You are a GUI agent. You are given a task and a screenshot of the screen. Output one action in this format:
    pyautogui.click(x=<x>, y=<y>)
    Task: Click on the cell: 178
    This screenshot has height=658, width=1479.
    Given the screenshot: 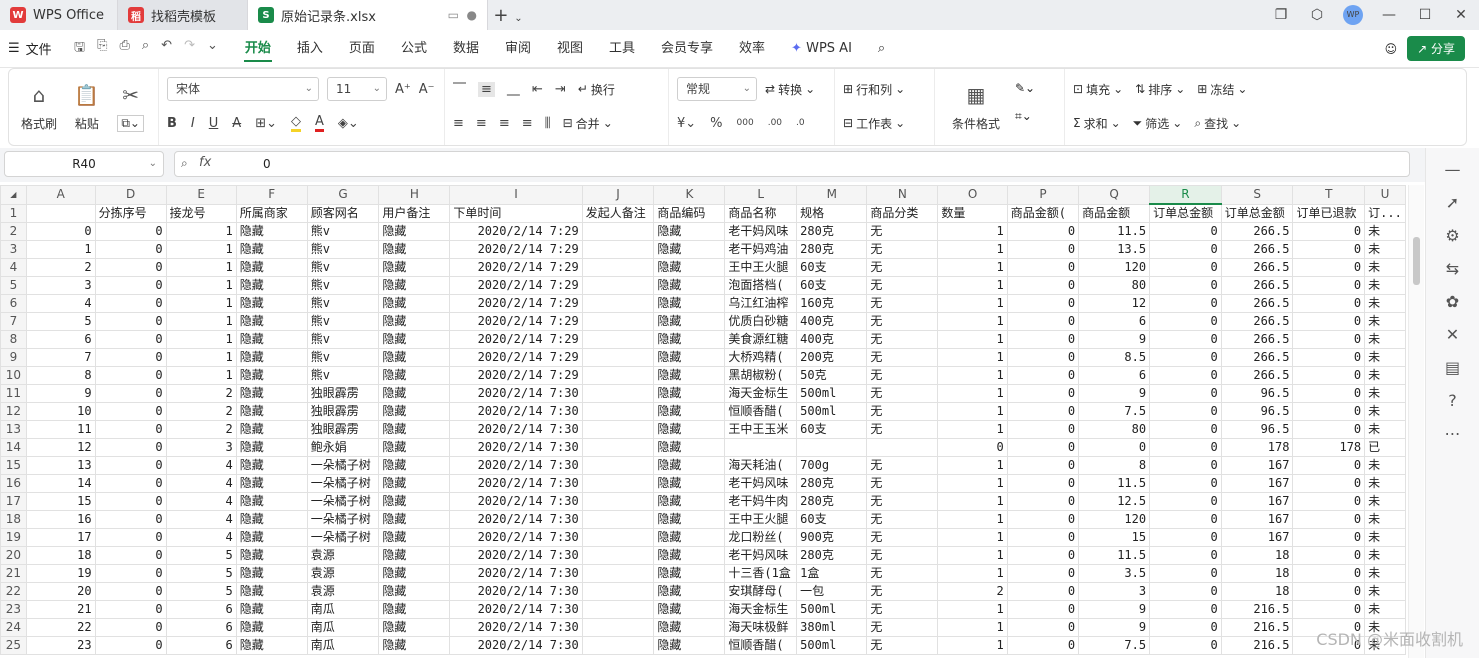 What is the action you would take?
    pyautogui.click(x=1329, y=447)
    